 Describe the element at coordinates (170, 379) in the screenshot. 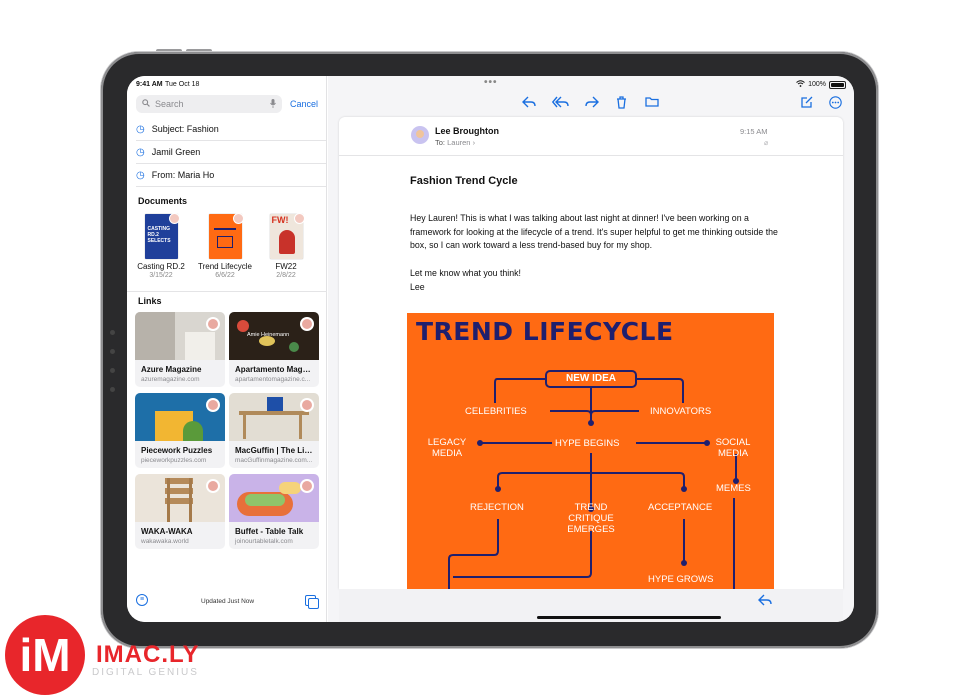

I see `link-url: azuremagazine.com` at that location.